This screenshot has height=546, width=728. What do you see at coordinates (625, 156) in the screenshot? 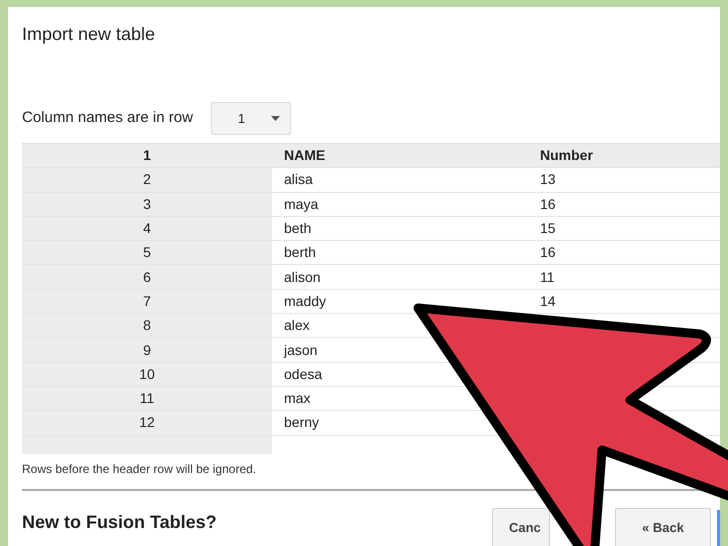
I see `column-header: Number` at bounding box center [625, 156].